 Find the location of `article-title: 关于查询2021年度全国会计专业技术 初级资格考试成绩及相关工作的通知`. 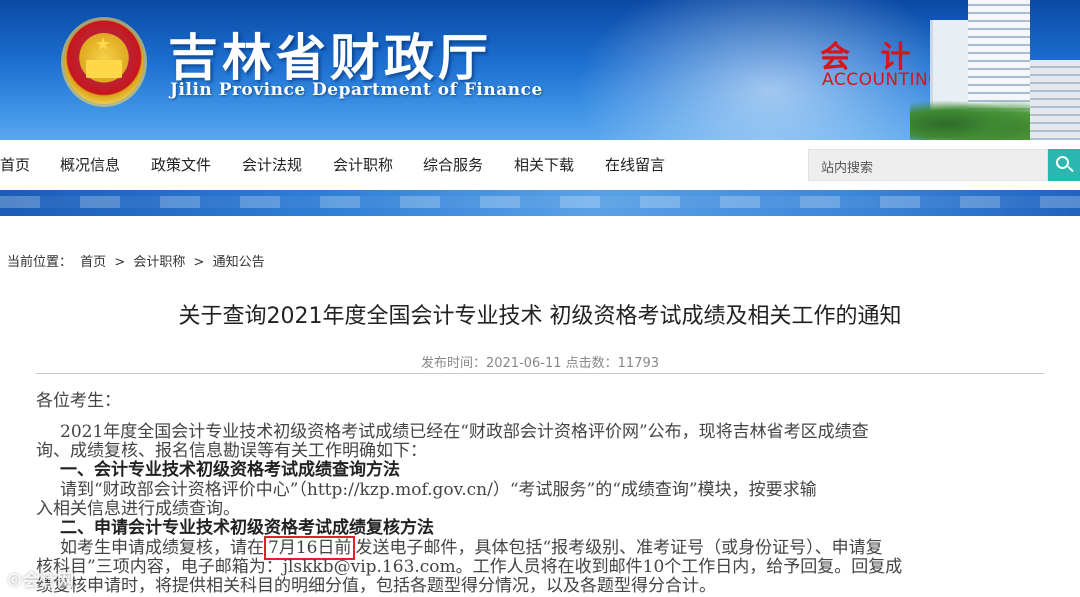

article-title: 关于查询2021年度全国会计专业技术 初级资格考试成绩及相关工作的通知 is located at coordinates (540, 316).